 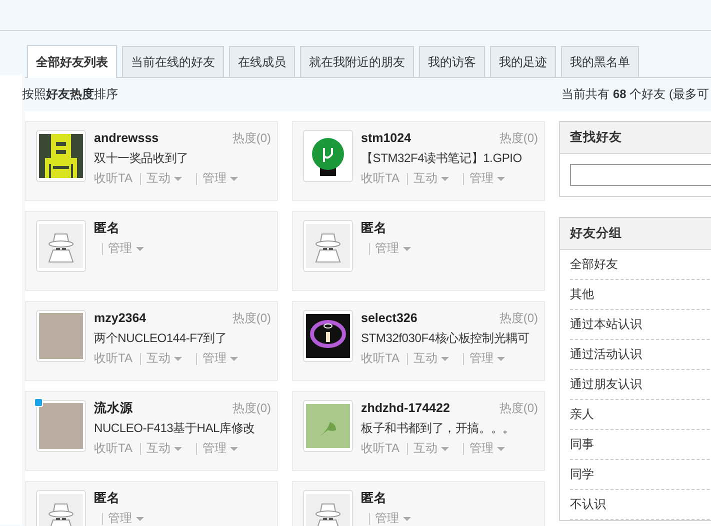 I want to click on group-item: 通过活动认识, so click(x=640, y=355).